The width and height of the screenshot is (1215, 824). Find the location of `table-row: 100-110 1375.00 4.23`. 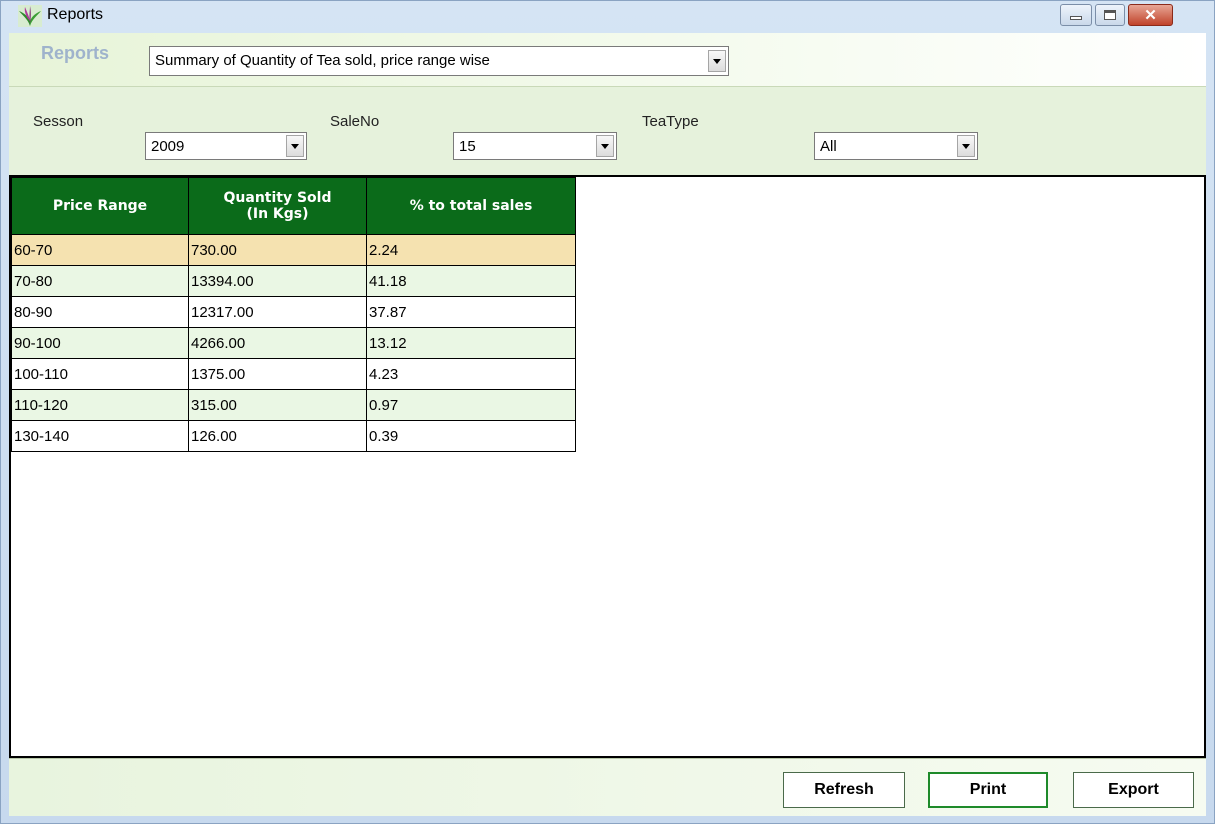

table-row: 100-110 1375.00 4.23 is located at coordinates (293, 374).